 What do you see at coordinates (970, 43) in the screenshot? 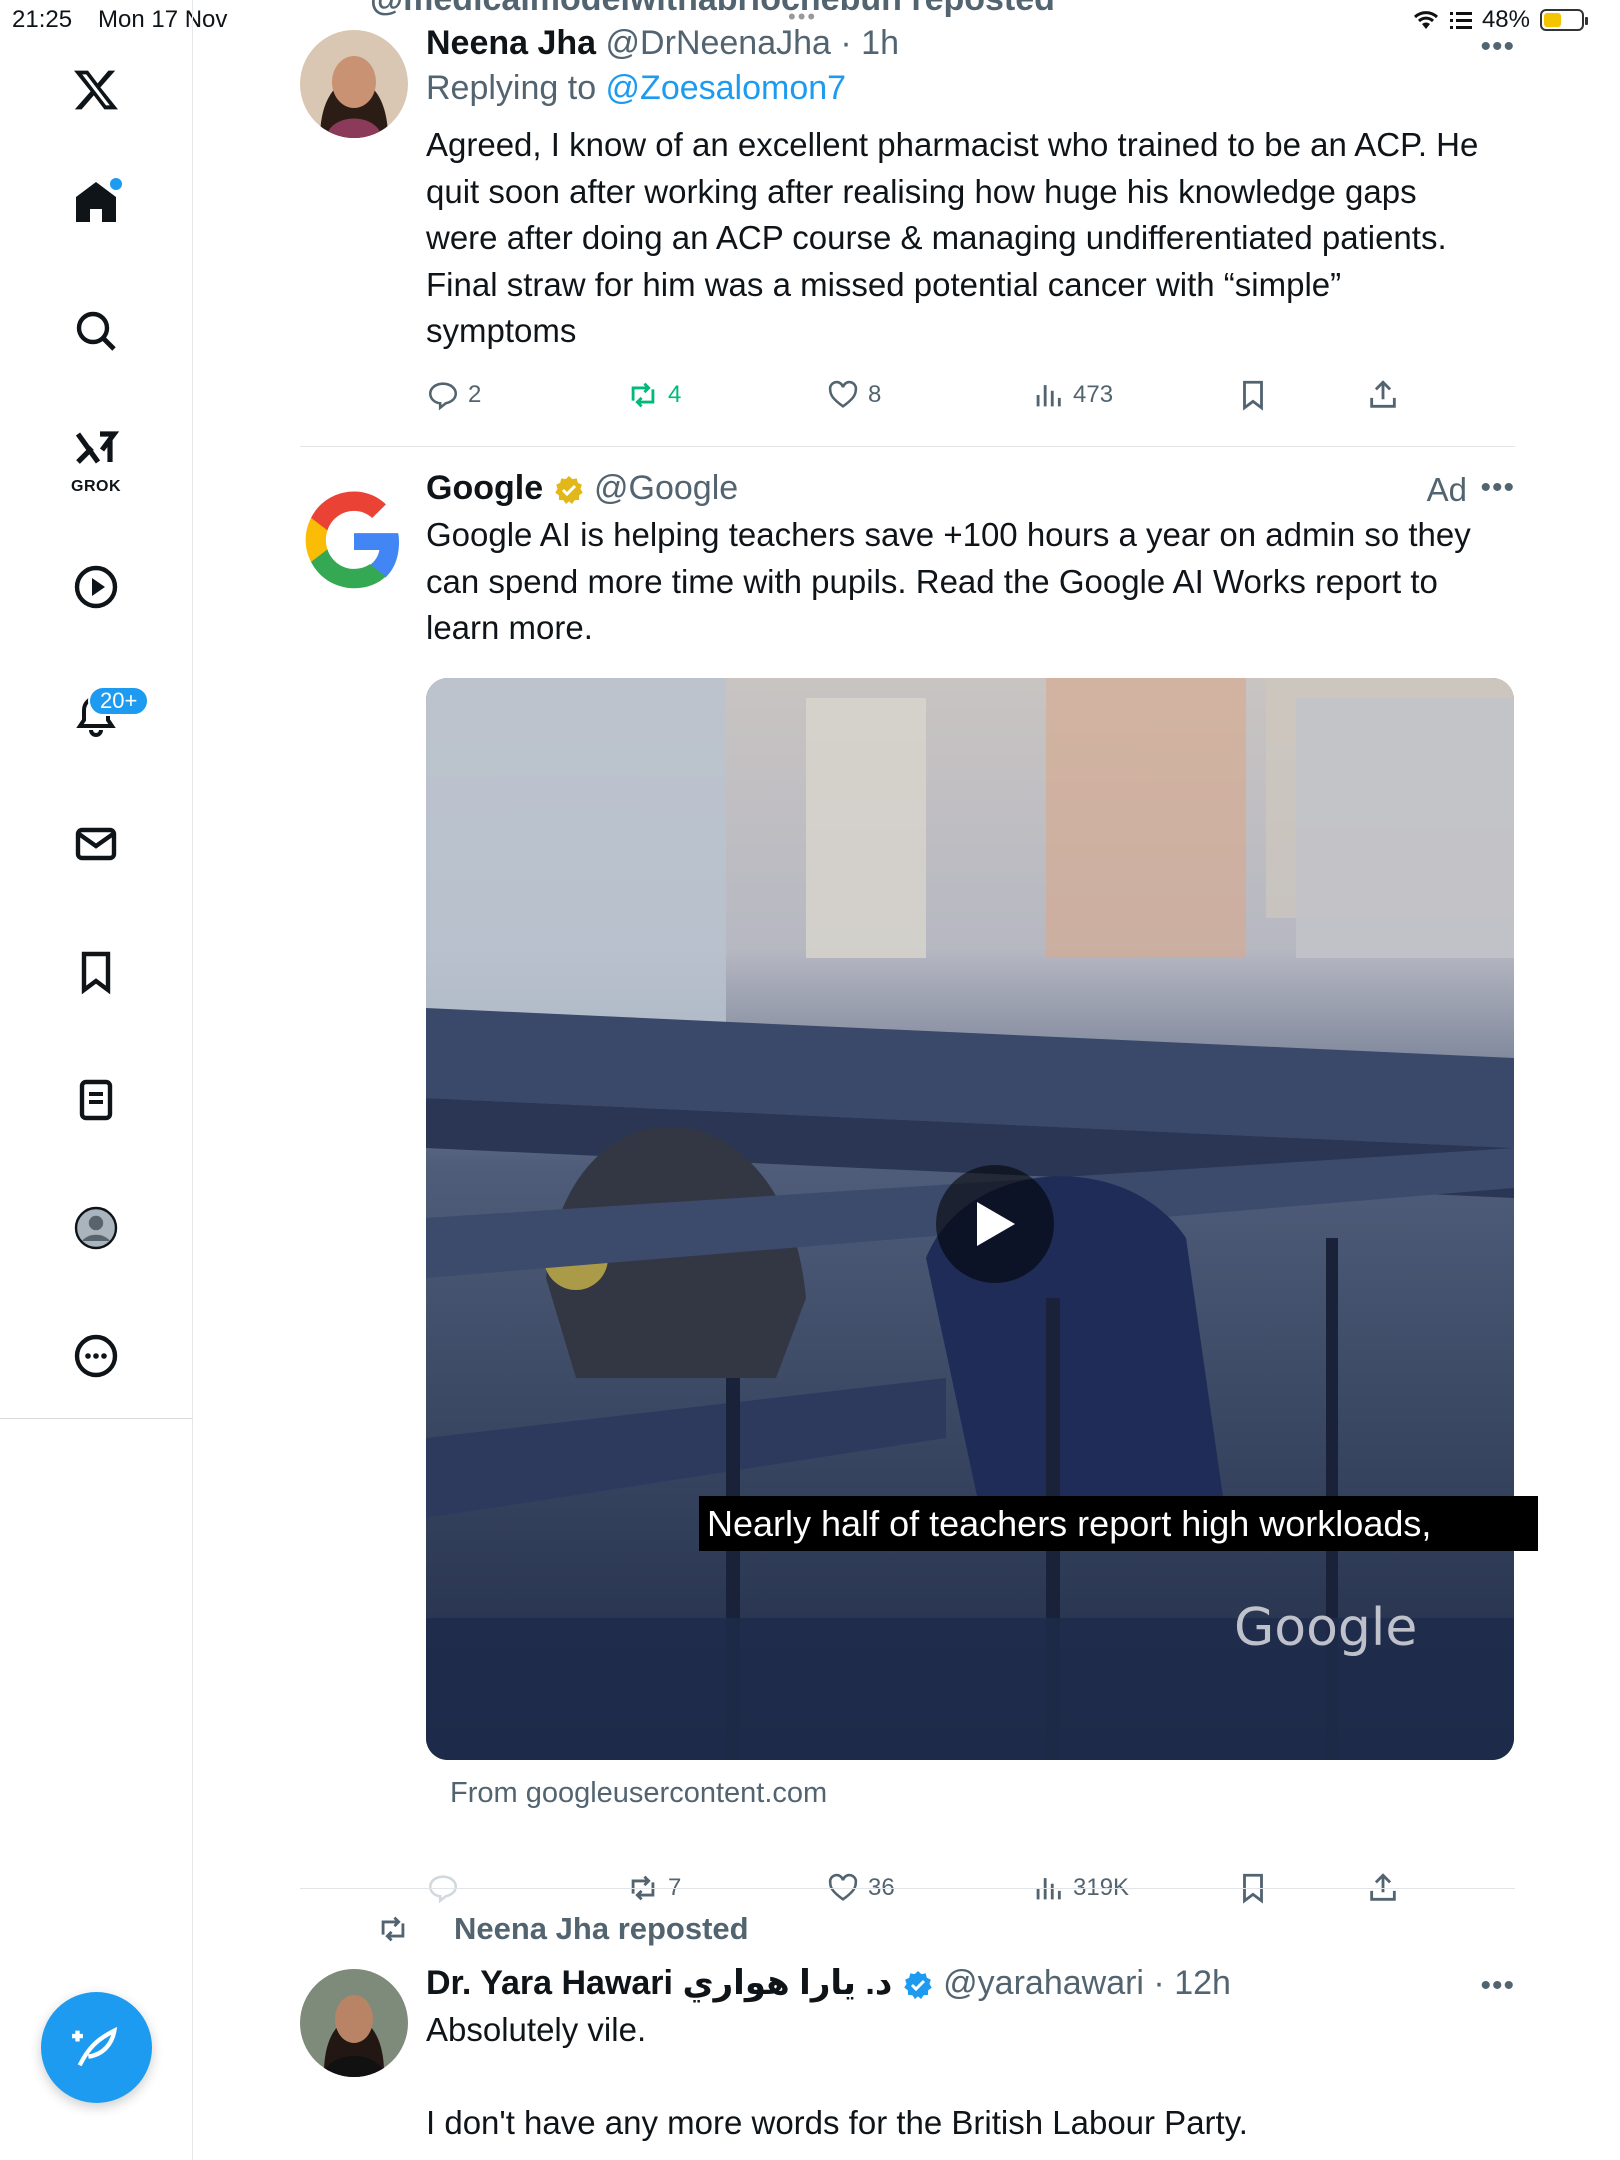
I see `post-author-line: Neena Jha @DrNeenaJha · 1h` at bounding box center [970, 43].